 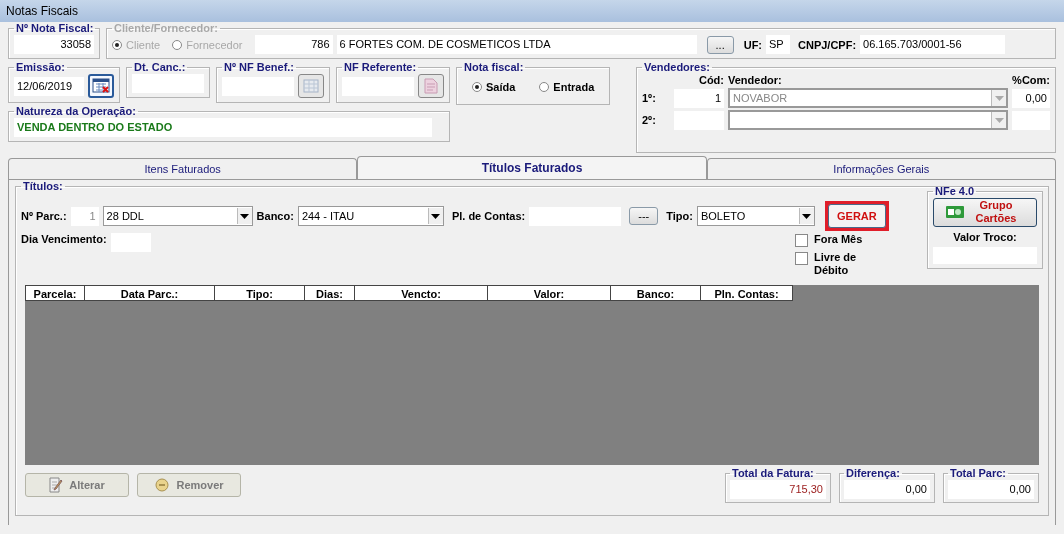 What do you see at coordinates (494, 87) in the screenshot?
I see `radio-button: Saída` at bounding box center [494, 87].